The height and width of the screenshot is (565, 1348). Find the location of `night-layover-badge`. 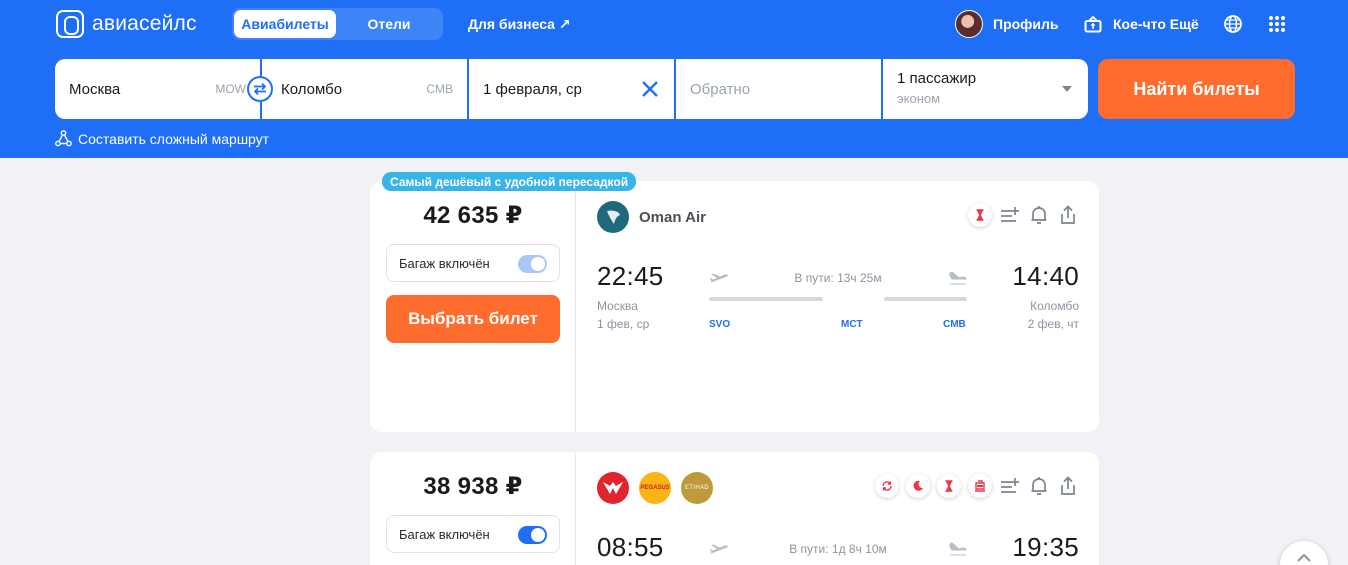

night-layover-badge is located at coordinates (918, 486).